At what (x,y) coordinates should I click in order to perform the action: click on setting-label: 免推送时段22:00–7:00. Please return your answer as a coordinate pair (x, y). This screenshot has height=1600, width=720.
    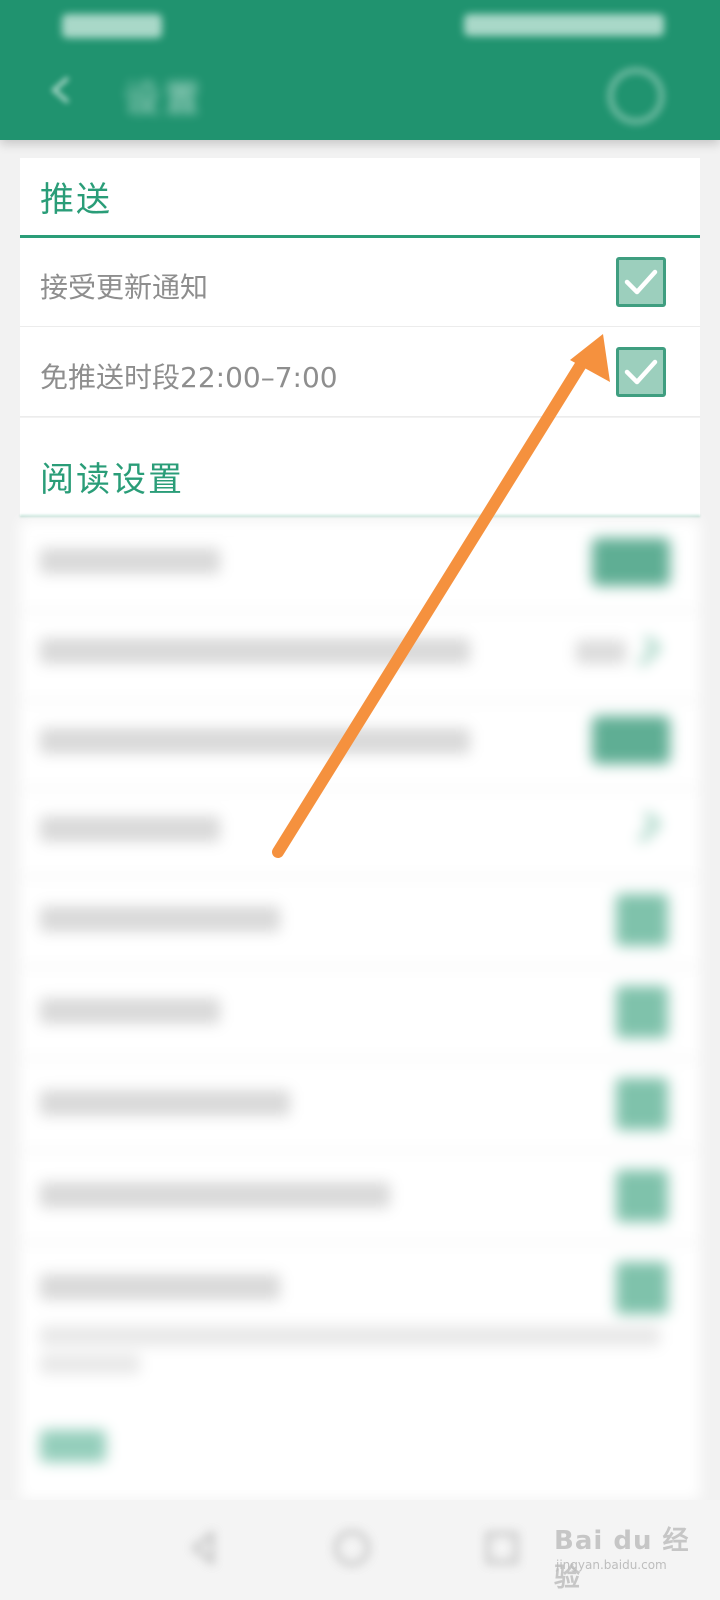
    Looking at the image, I should click on (189, 377).